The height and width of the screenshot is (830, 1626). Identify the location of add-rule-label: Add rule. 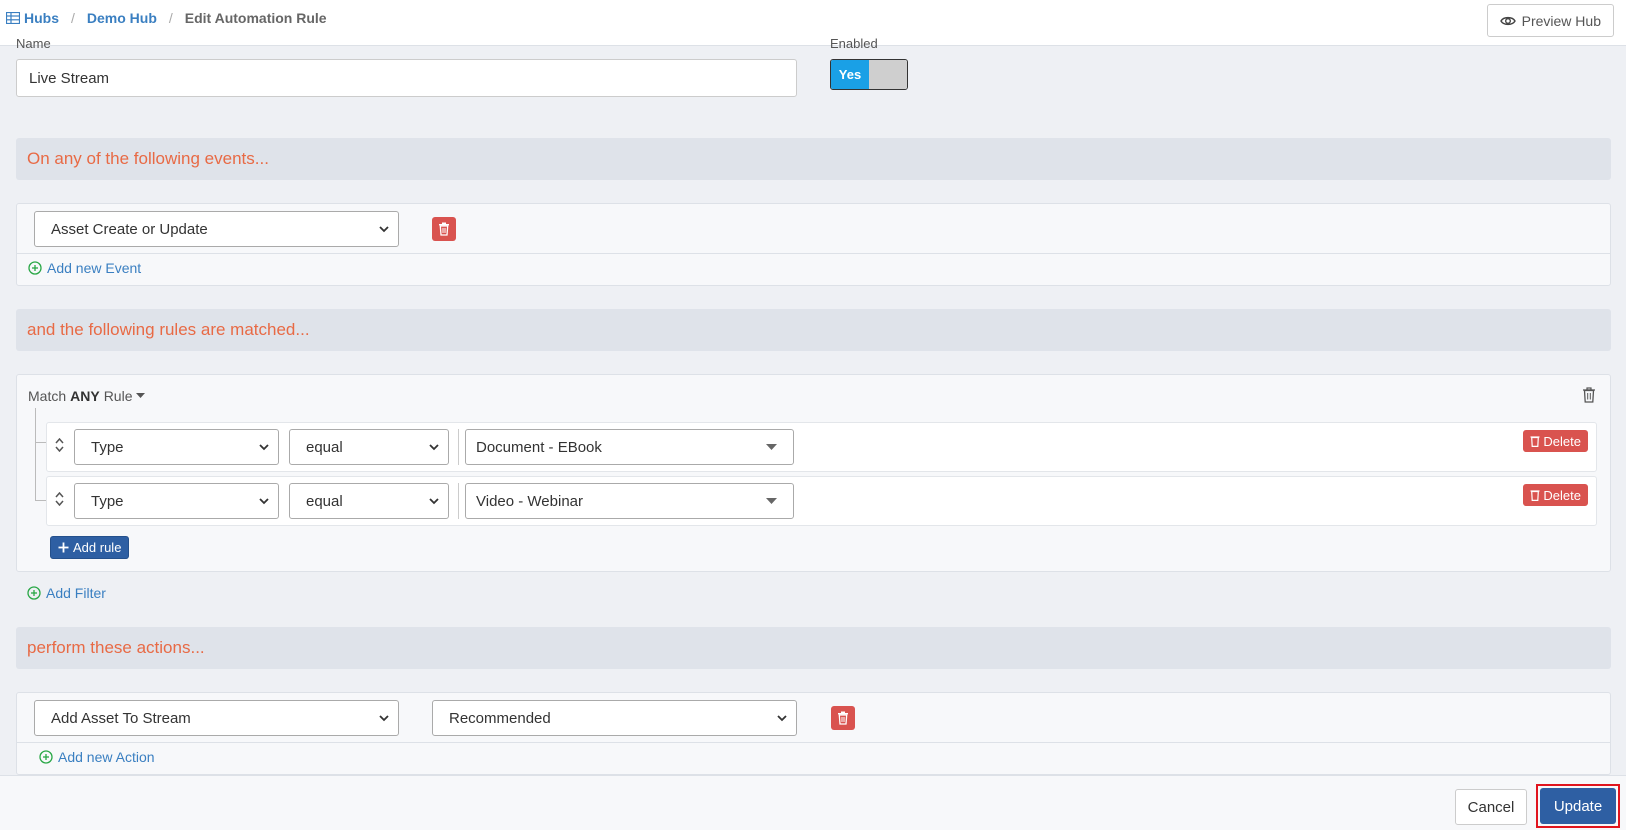
(97, 547).